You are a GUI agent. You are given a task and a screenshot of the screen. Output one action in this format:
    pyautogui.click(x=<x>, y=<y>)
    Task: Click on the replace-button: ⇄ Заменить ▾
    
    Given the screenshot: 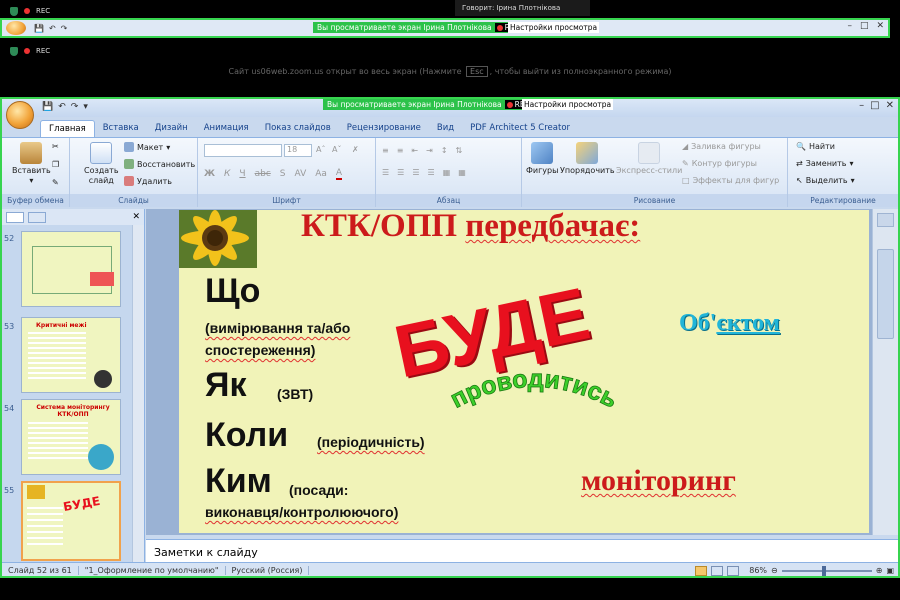 What is the action you would take?
    pyautogui.click(x=825, y=163)
    